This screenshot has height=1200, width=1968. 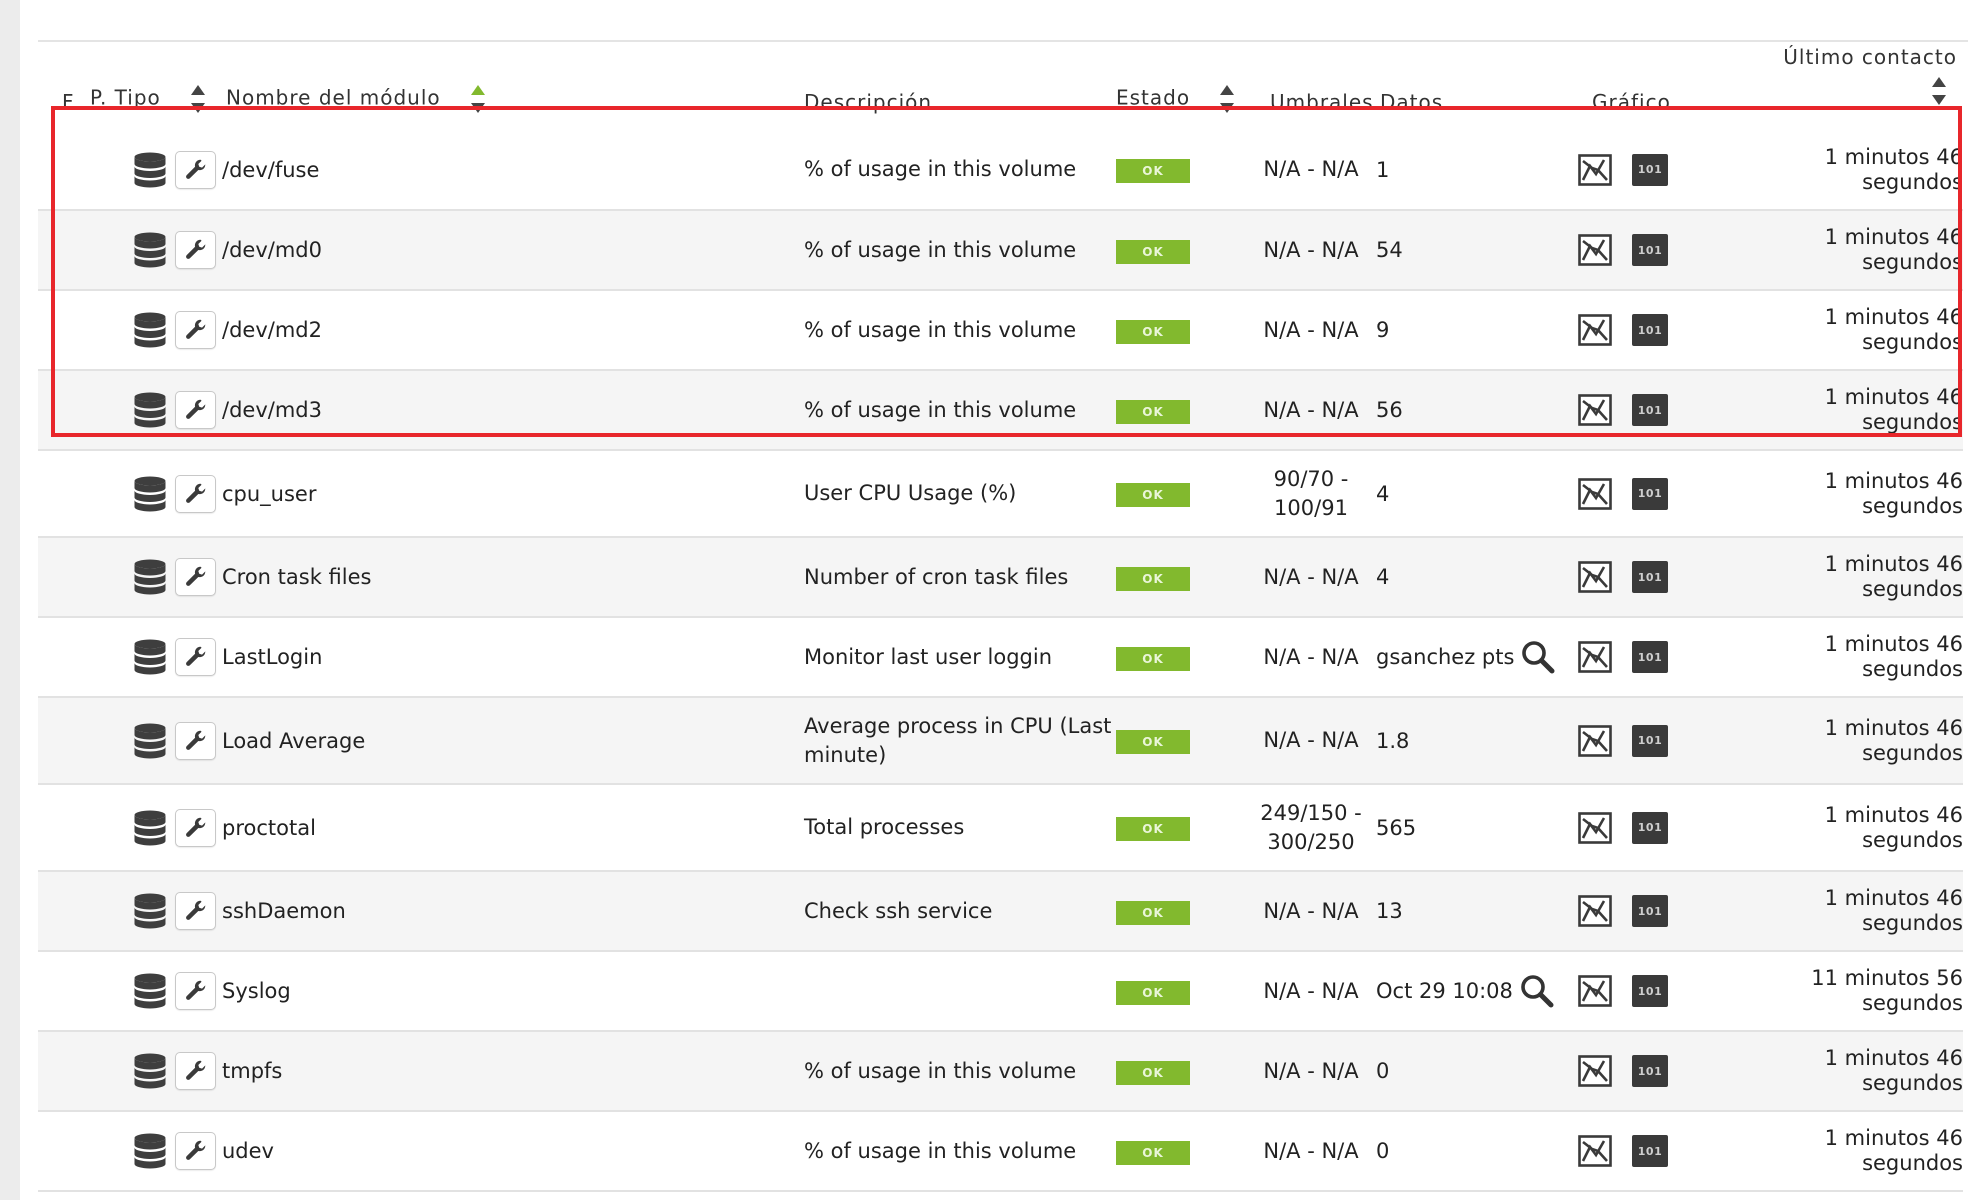 I want to click on col-header-umbrales: Umbrales, so click(x=1322, y=102).